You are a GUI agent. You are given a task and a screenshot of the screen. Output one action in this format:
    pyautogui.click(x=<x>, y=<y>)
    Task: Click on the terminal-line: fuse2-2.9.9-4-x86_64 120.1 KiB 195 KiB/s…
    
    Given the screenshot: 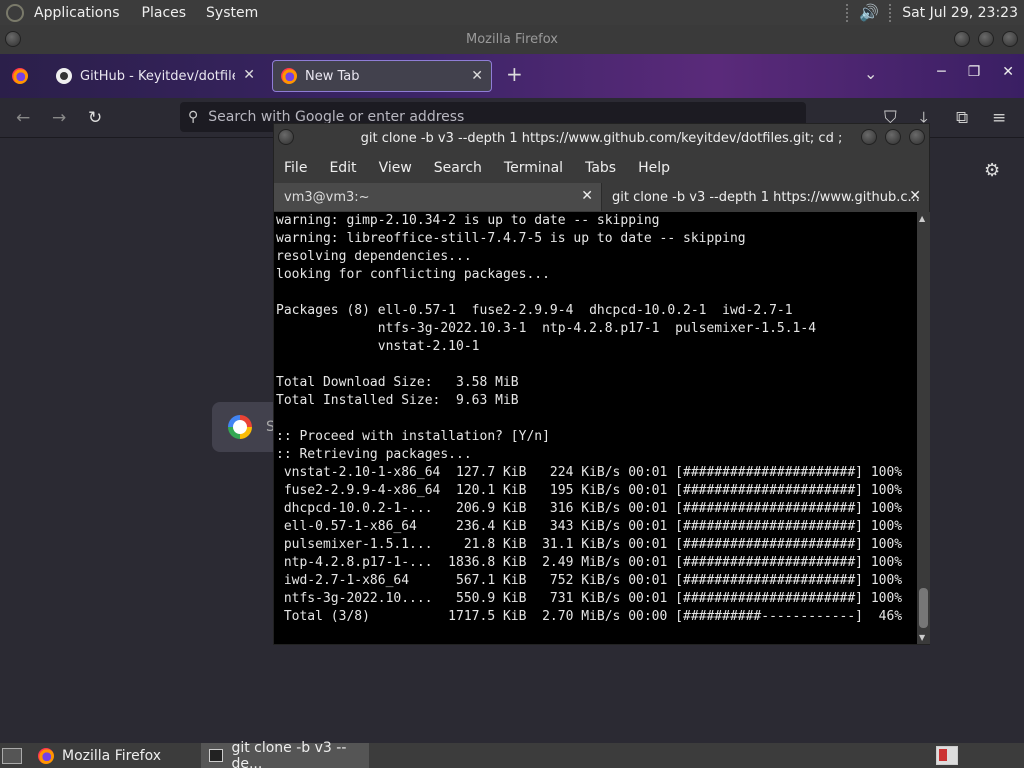 What is the action you would take?
    pyautogui.click(x=589, y=490)
    